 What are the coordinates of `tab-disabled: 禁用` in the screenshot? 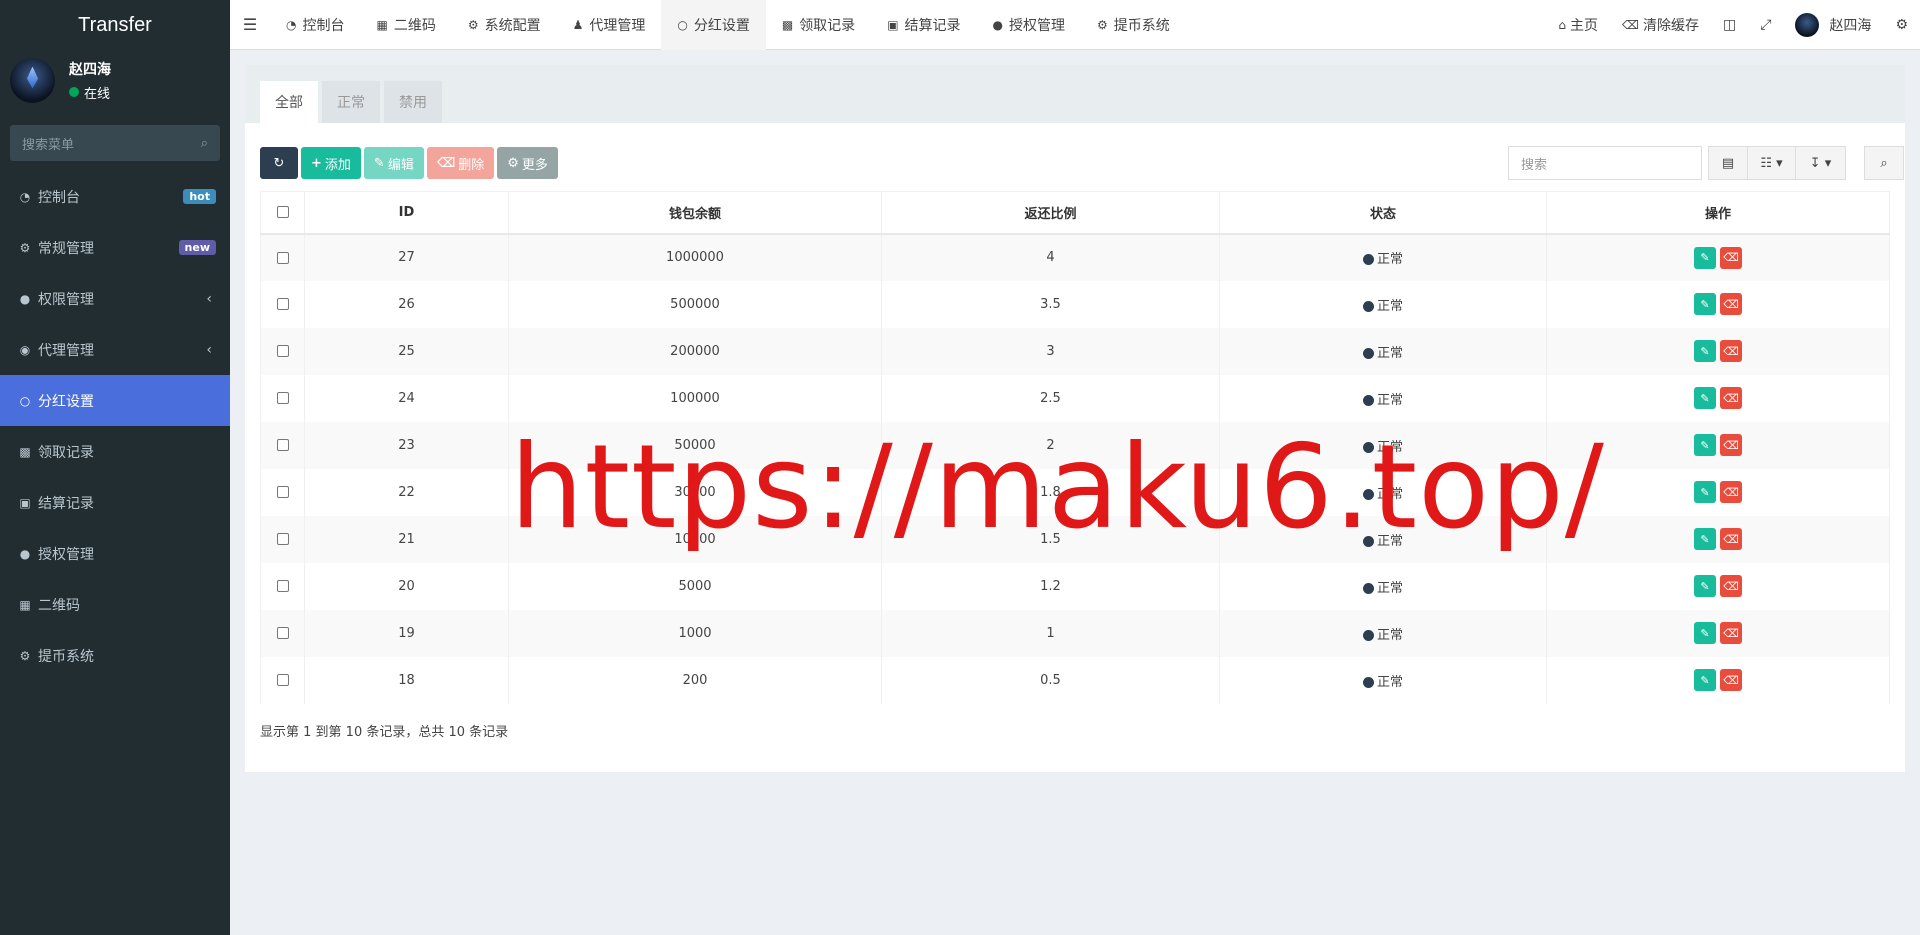 It's located at (413, 102).